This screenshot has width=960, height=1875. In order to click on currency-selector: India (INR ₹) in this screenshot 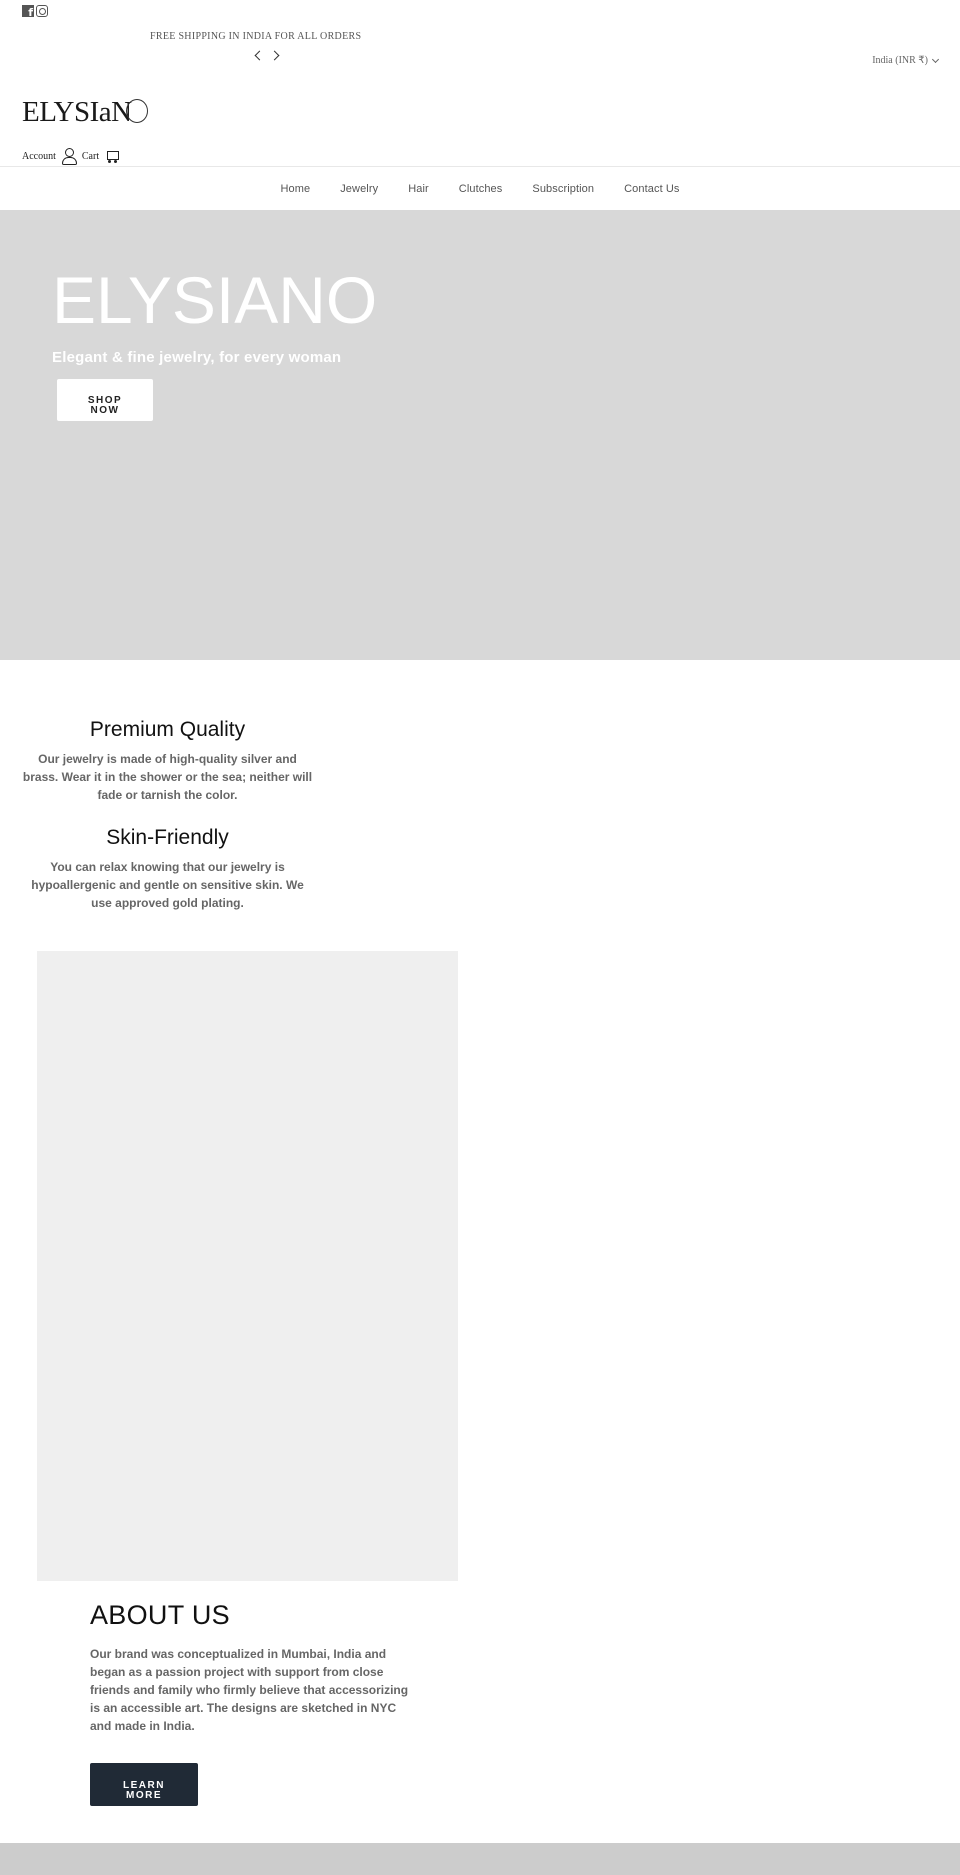, I will do `click(906, 60)`.